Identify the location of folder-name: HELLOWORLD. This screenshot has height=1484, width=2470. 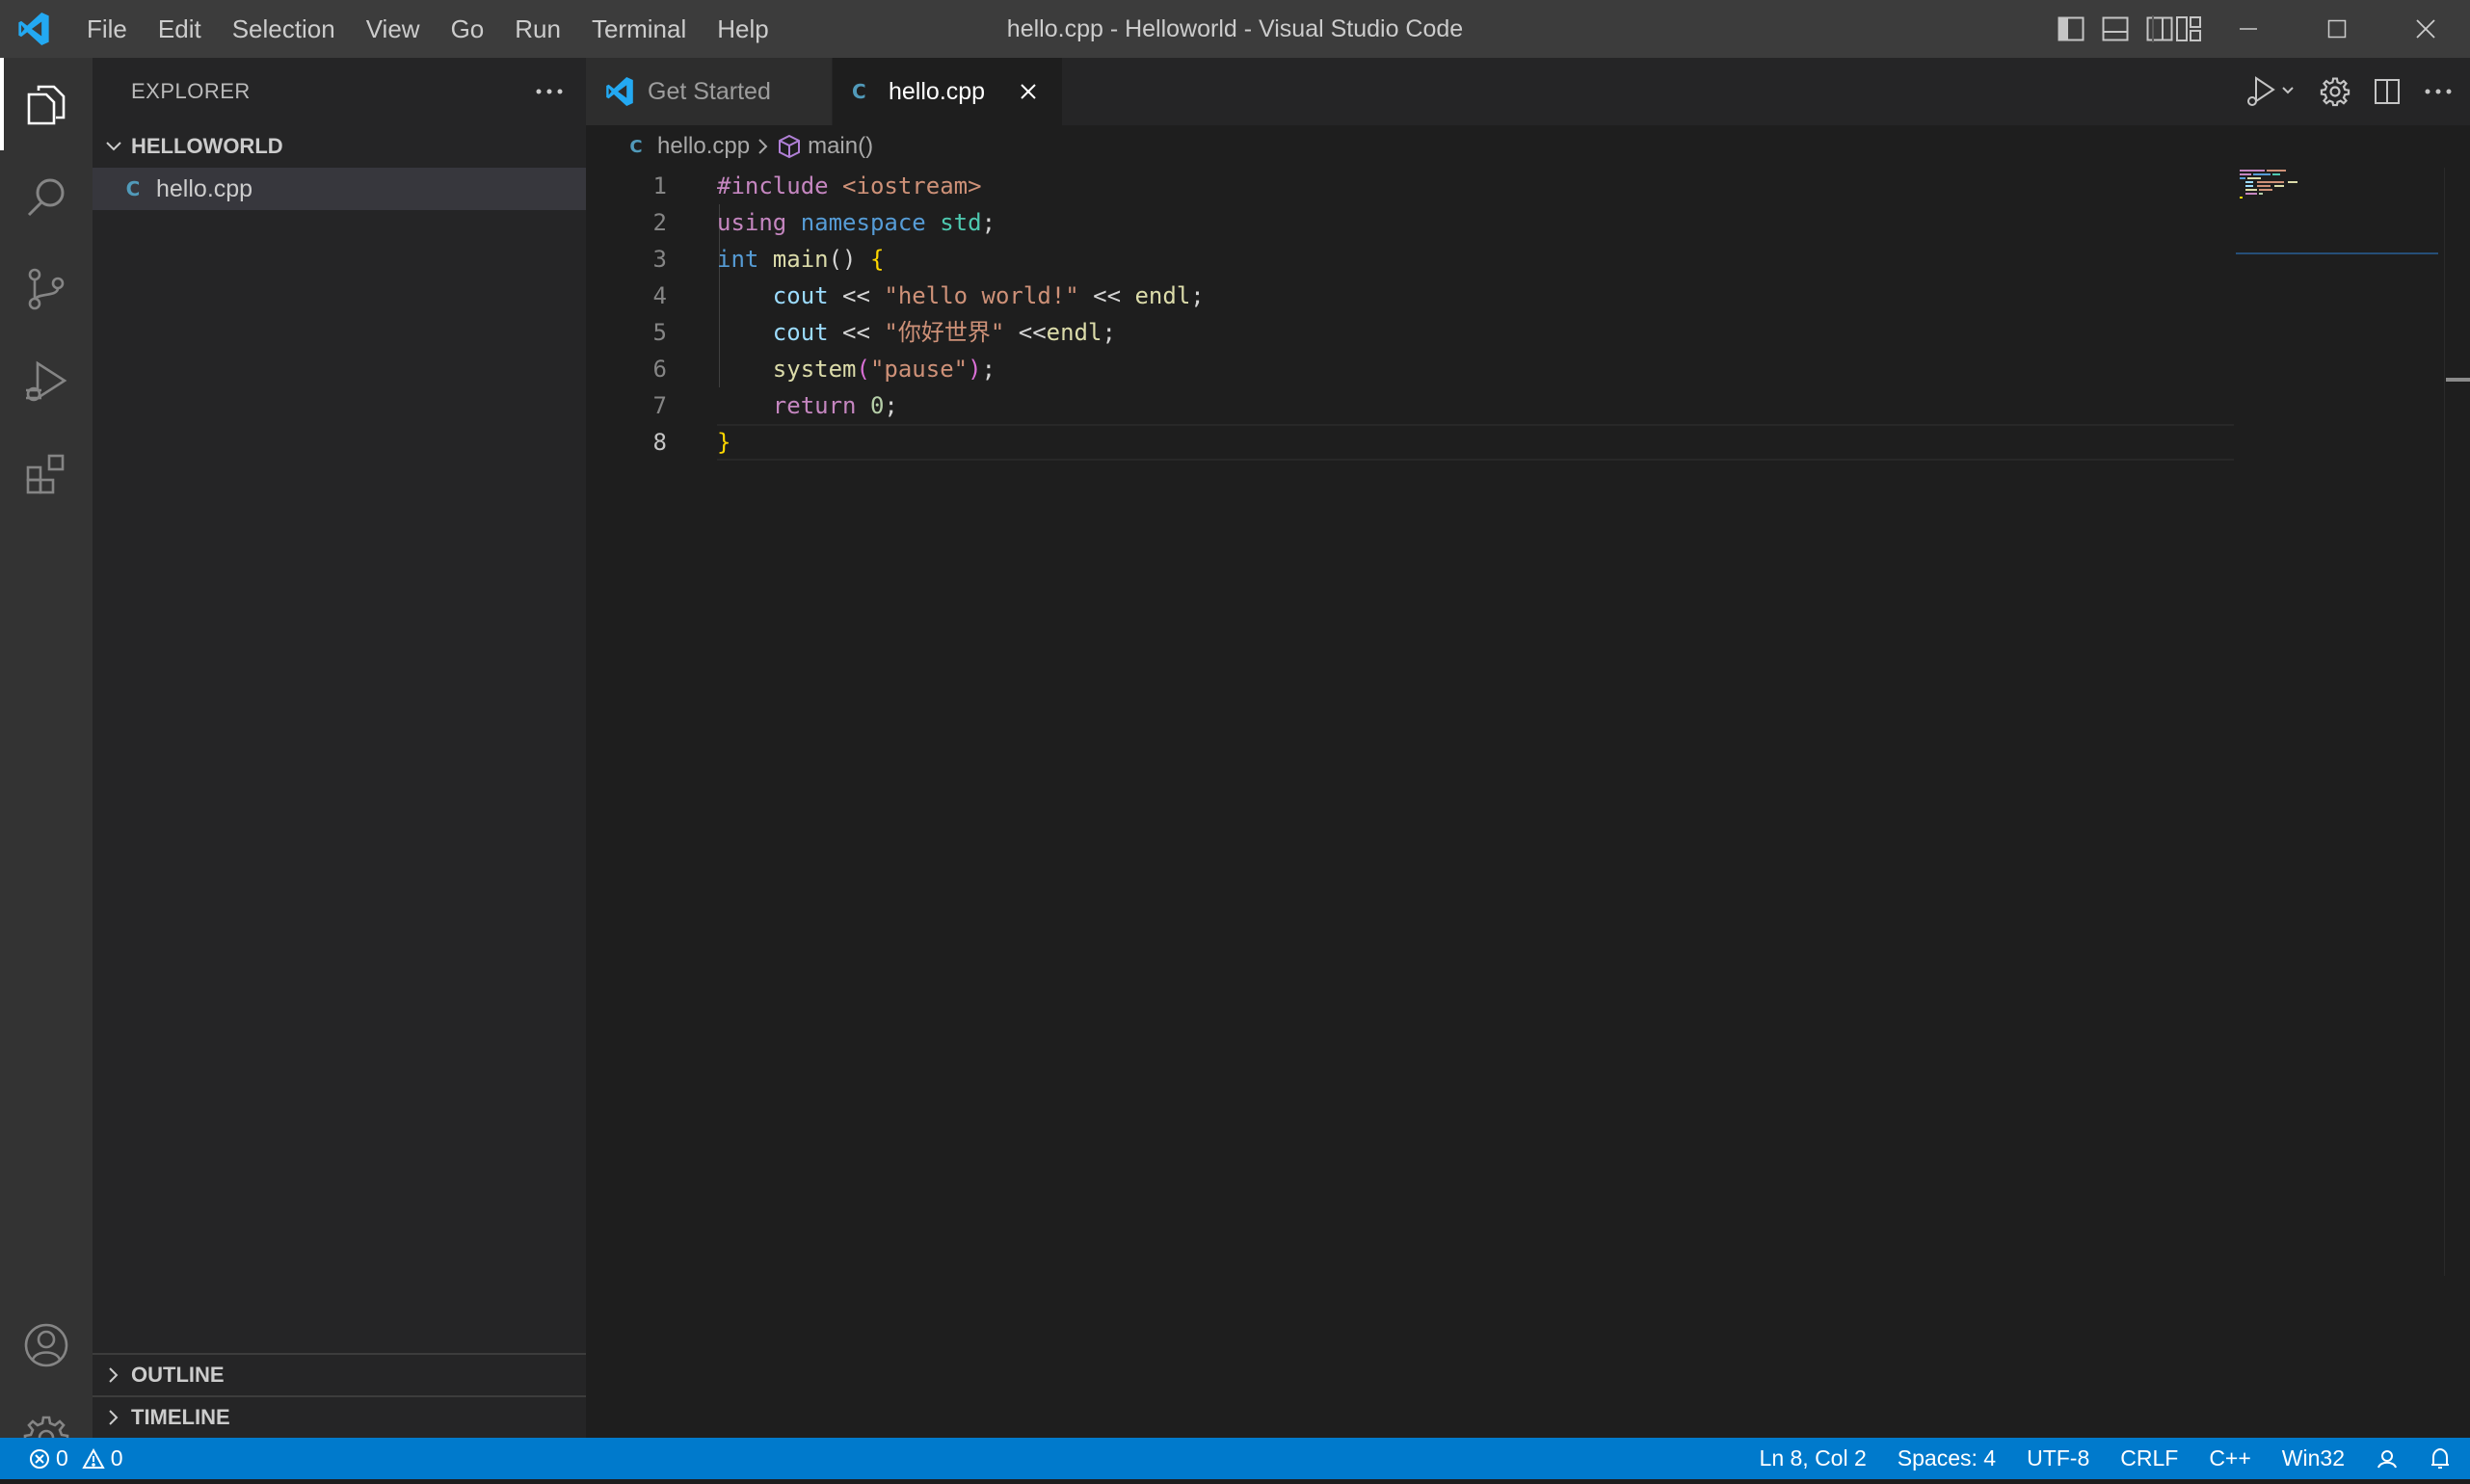
(207, 146).